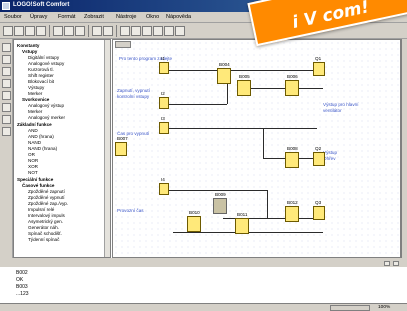 This screenshot has height=311, width=407. Describe the element at coordinates (45, 233) in the screenshot. I see `tree-item: Spínač schodišť.` at that location.